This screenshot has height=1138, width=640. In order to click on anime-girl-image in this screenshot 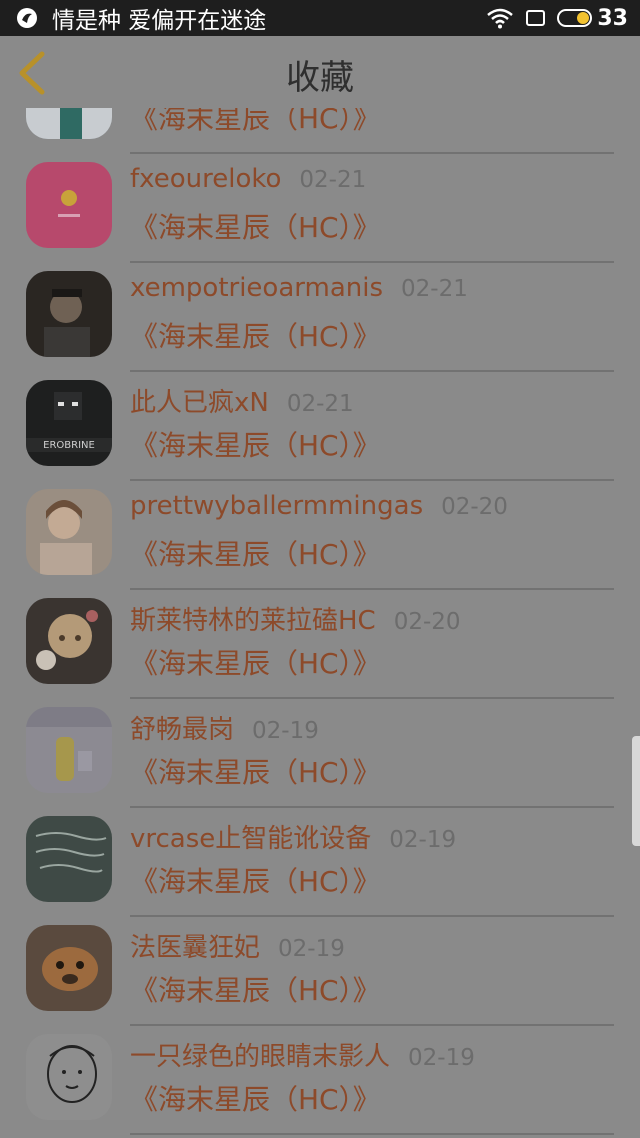, I will do `click(69, 641)`.